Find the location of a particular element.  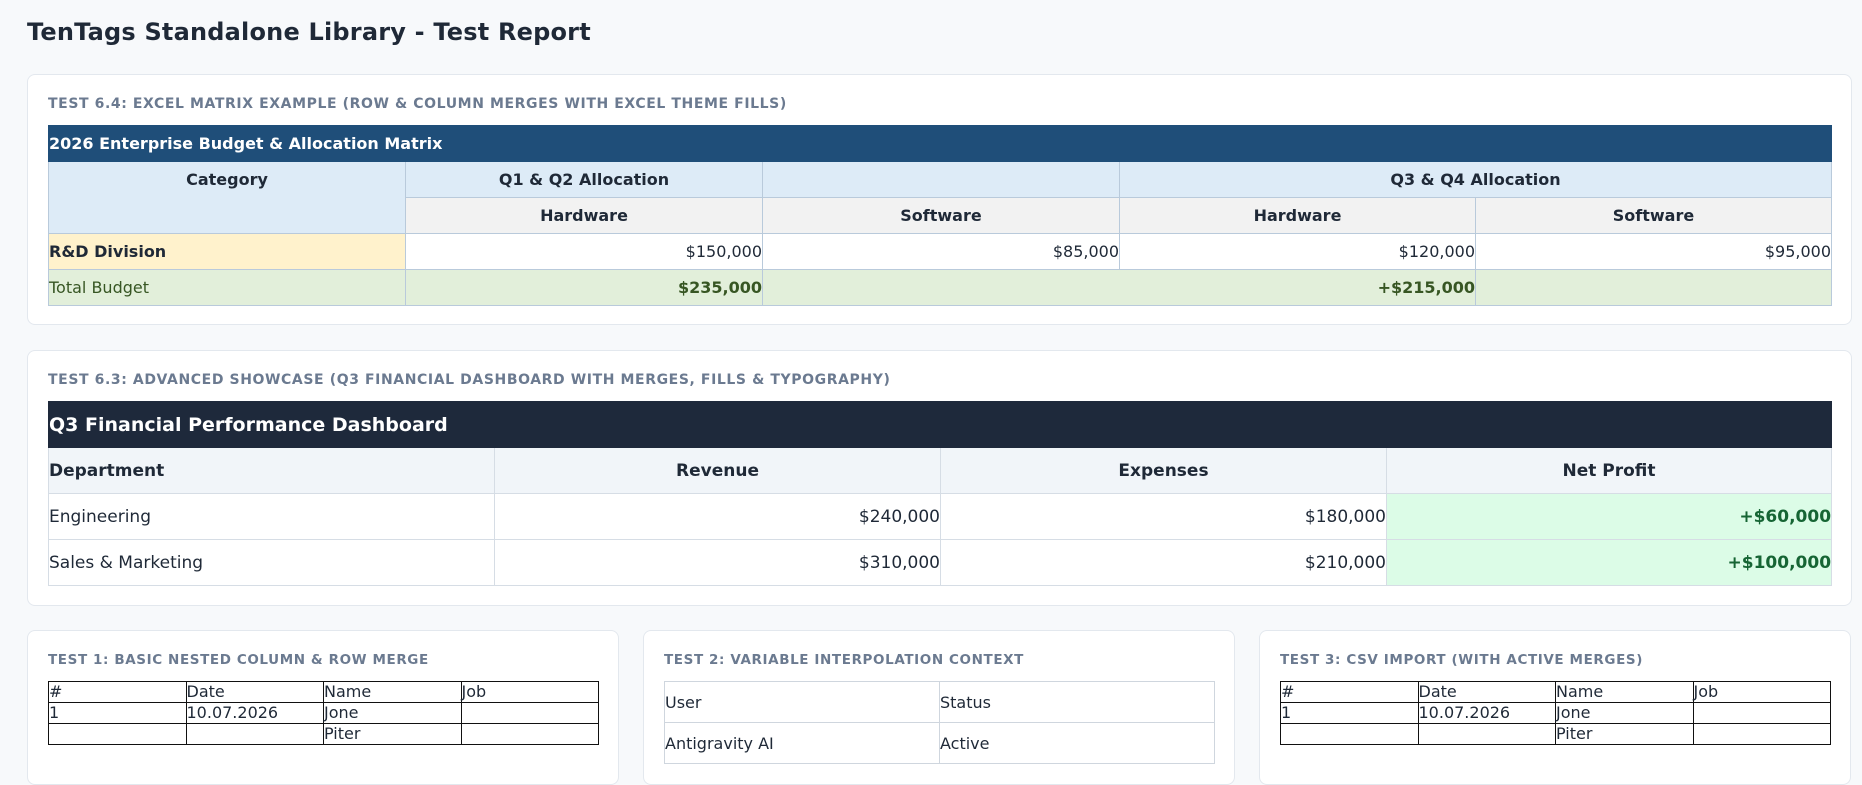

table-row: Department Revenue Expenses Net Profit is located at coordinates (940, 470).